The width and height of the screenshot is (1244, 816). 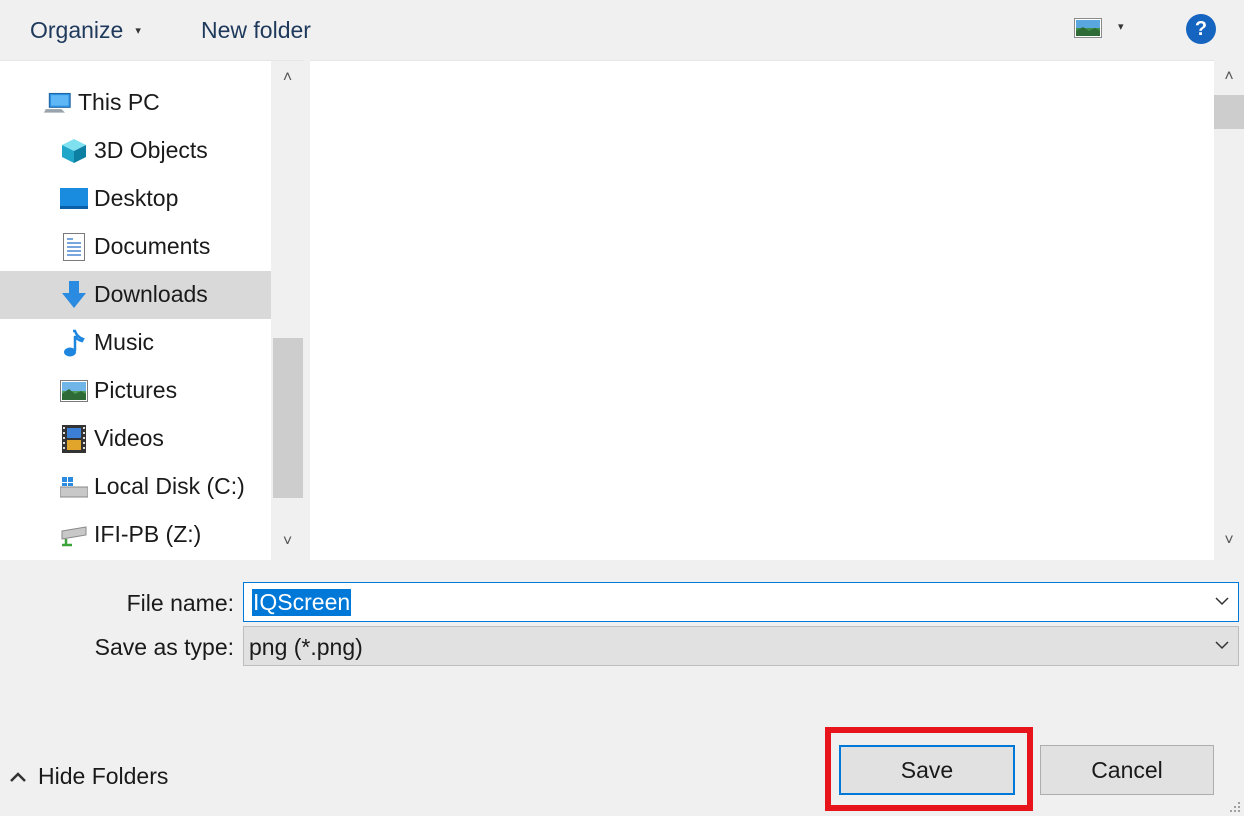 I want to click on nav-item-label: Pictures, so click(x=136, y=390).